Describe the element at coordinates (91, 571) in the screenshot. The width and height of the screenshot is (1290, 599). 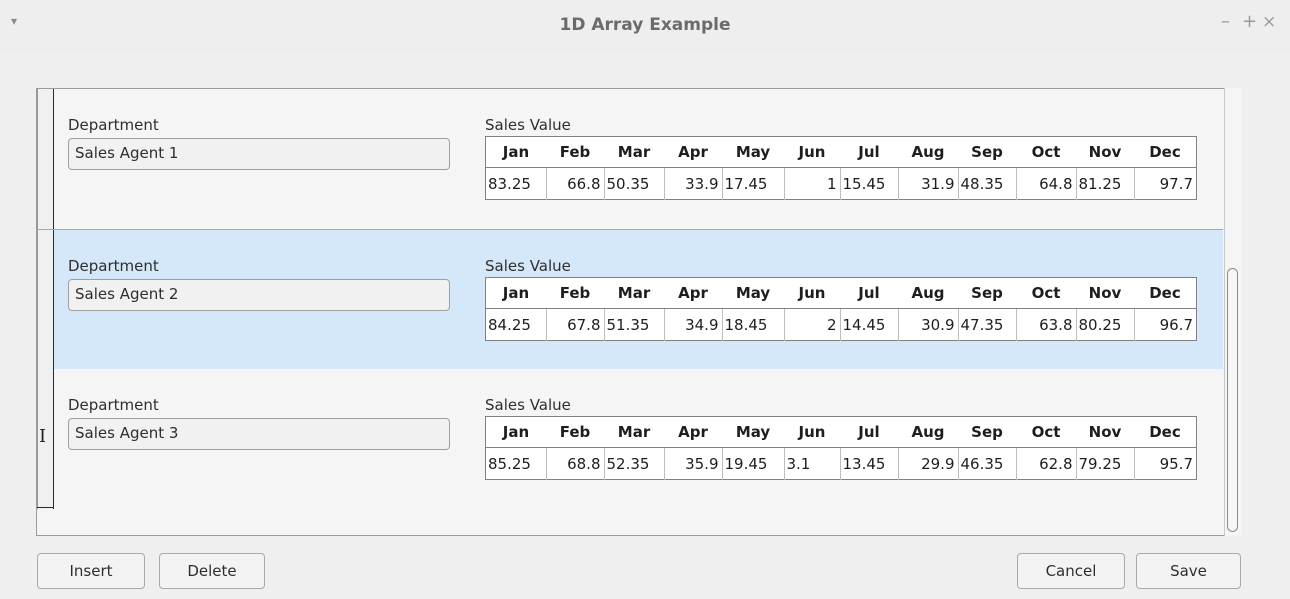
I see `insert-button: Insert` at that location.